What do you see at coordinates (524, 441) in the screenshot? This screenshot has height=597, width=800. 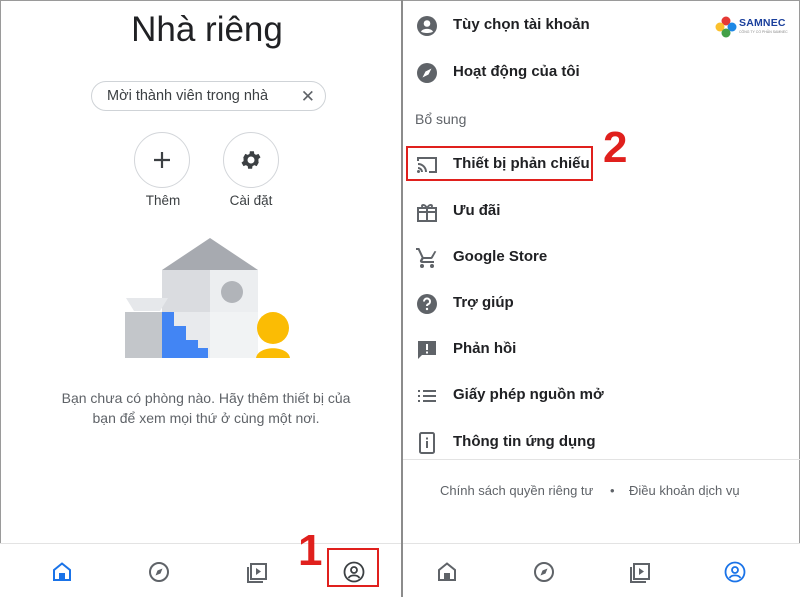 I see `menu-item-label: Thông tin ứng dụng` at bounding box center [524, 441].